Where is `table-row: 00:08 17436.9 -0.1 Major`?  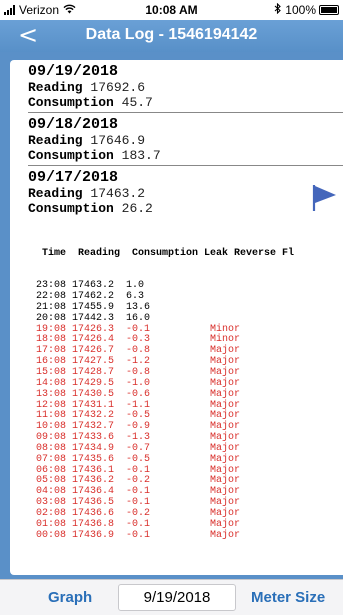
table-row: 00:08 17436.9 -0.1 Major is located at coordinates (138, 535).